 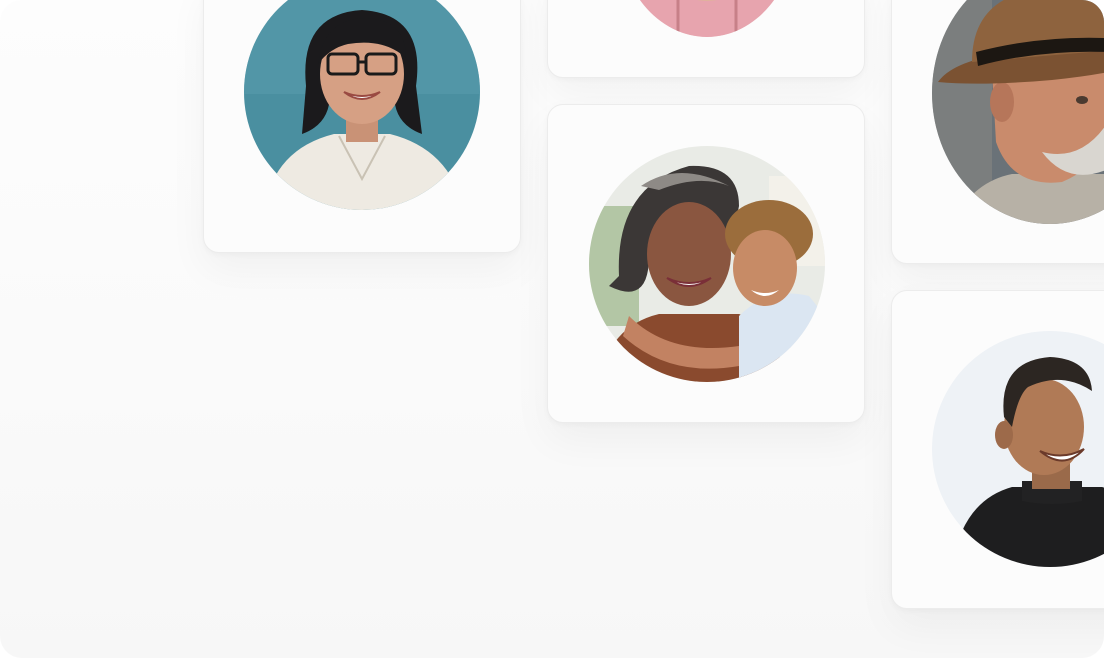 I want to click on portrait-pink-top-image, so click(x=707, y=18).